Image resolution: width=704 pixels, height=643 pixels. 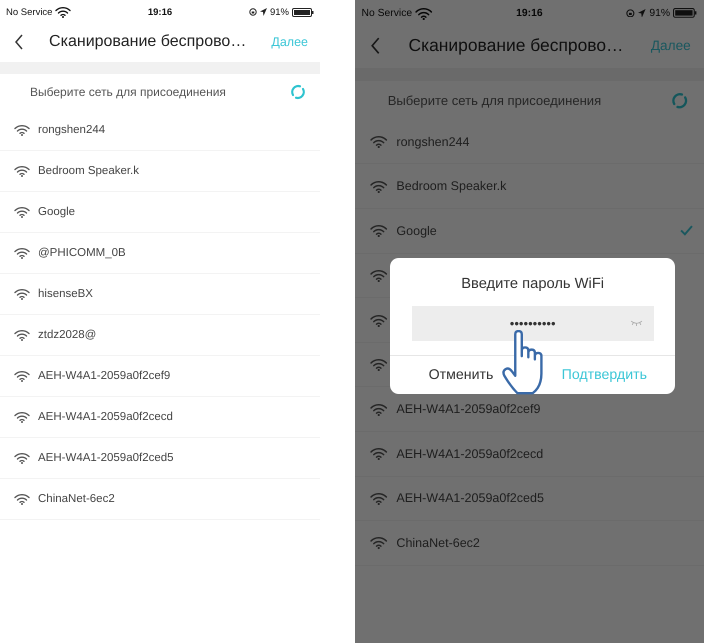 What do you see at coordinates (160, 294) in the screenshot?
I see `network-row: hisenseBX` at bounding box center [160, 294].